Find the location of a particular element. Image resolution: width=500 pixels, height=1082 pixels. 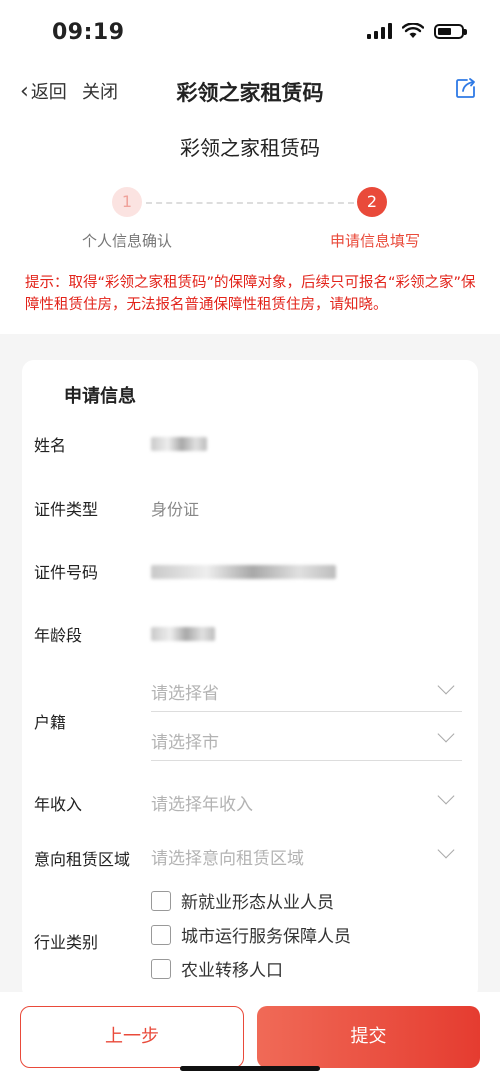

industry-option: 农业转移人口 is located at coordinates (217, 968).